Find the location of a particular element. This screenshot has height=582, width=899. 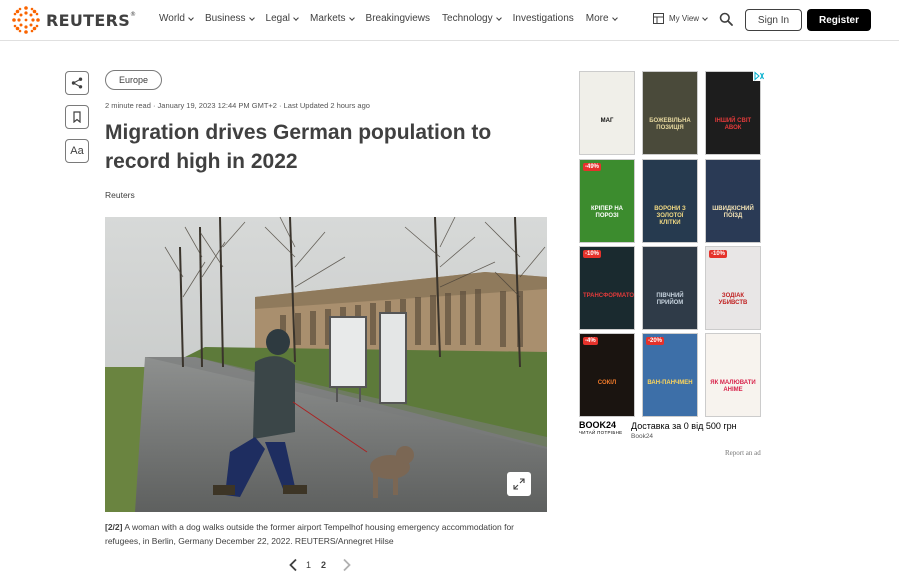

nav-investigations: Investigations is located at coordinates (543, 18).